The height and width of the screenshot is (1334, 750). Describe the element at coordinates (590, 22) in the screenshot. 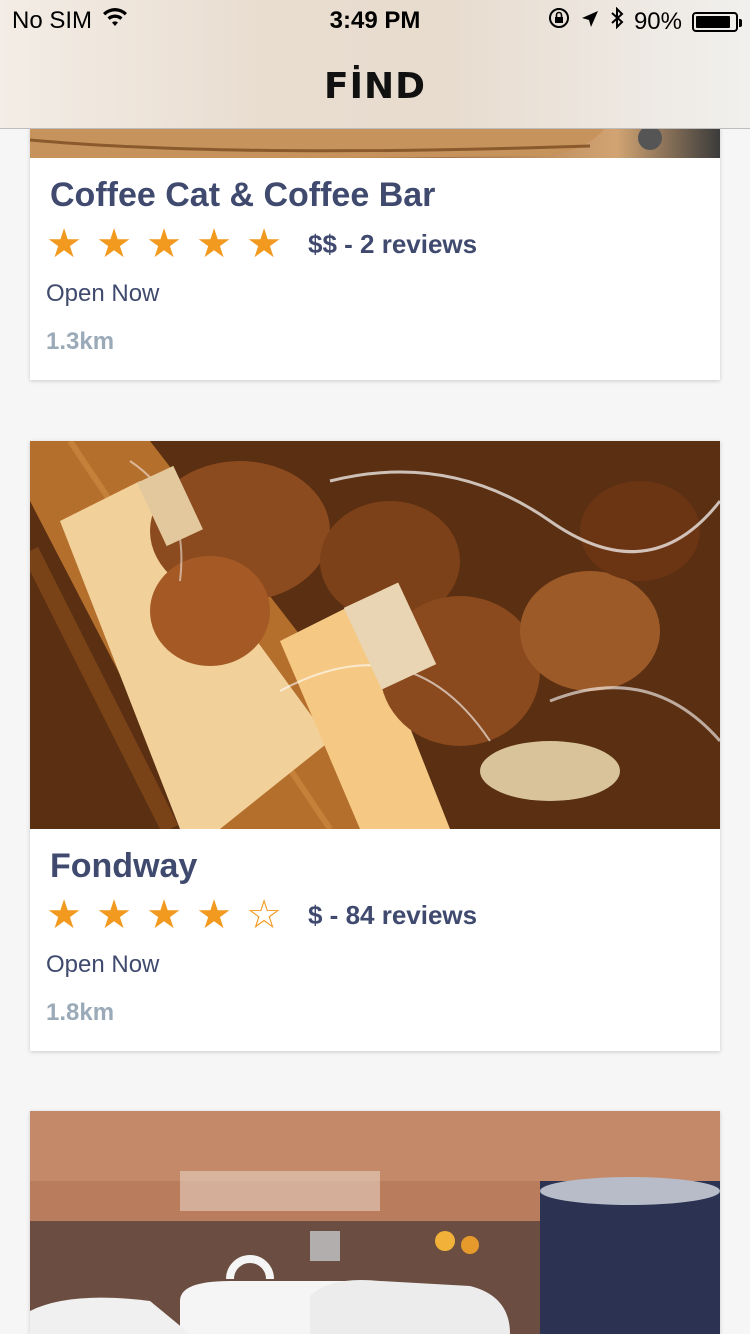

I see `location-arrow-icon` at that location.